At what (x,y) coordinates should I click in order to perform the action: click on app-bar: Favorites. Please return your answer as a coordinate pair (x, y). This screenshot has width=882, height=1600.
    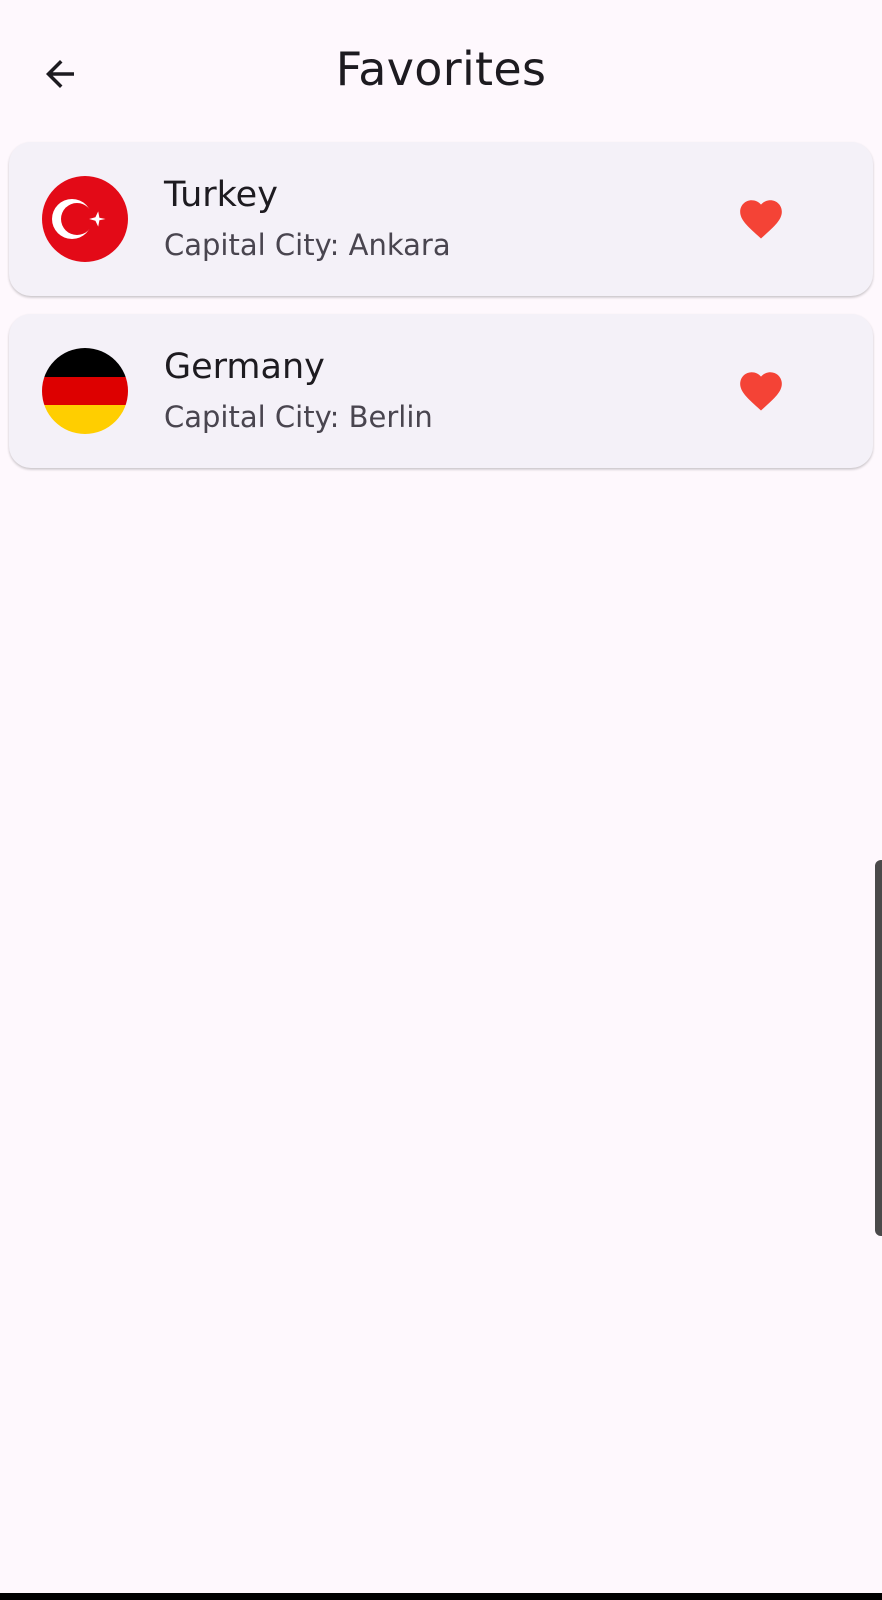
    Looking at the image, I should click on (441, 75).